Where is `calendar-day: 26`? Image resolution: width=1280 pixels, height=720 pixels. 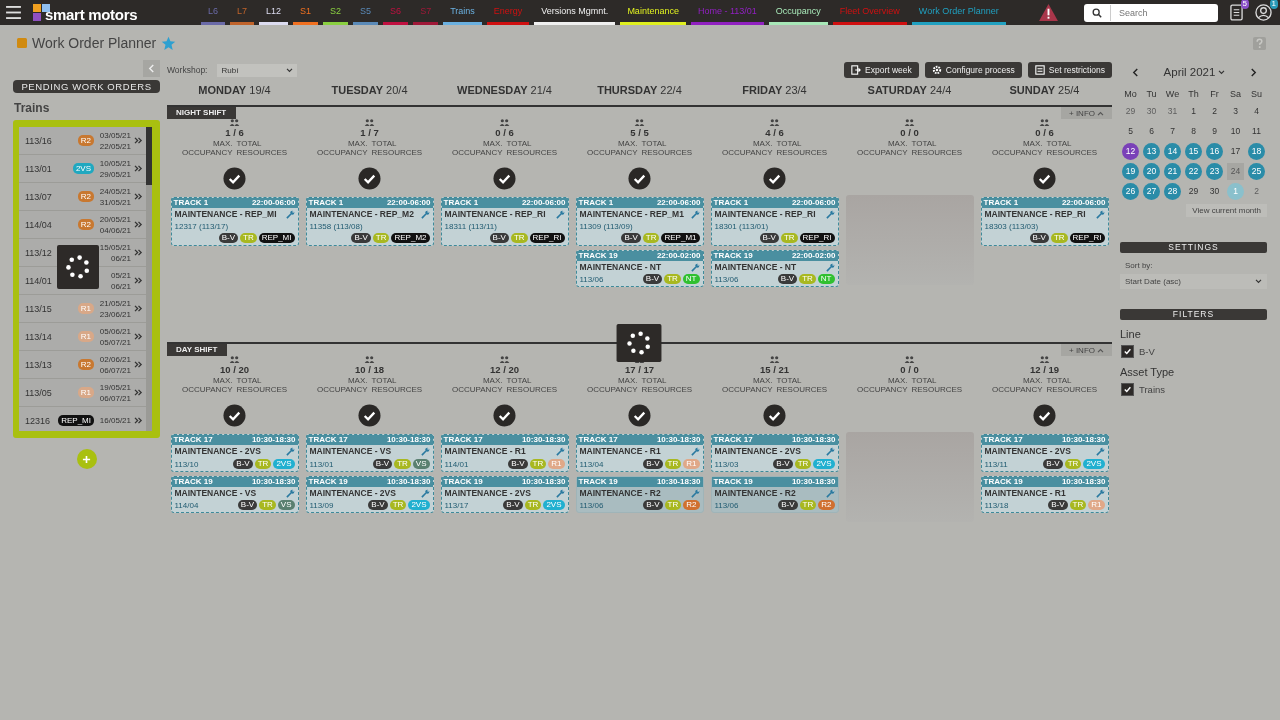
calendar-day: 26 is located at coordinates (1130, 191).